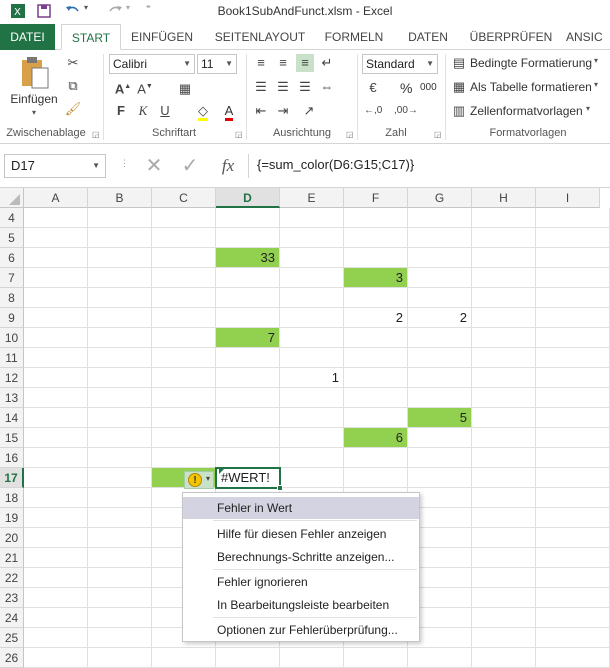  I want to click on cell-a5, so click(56, 238).